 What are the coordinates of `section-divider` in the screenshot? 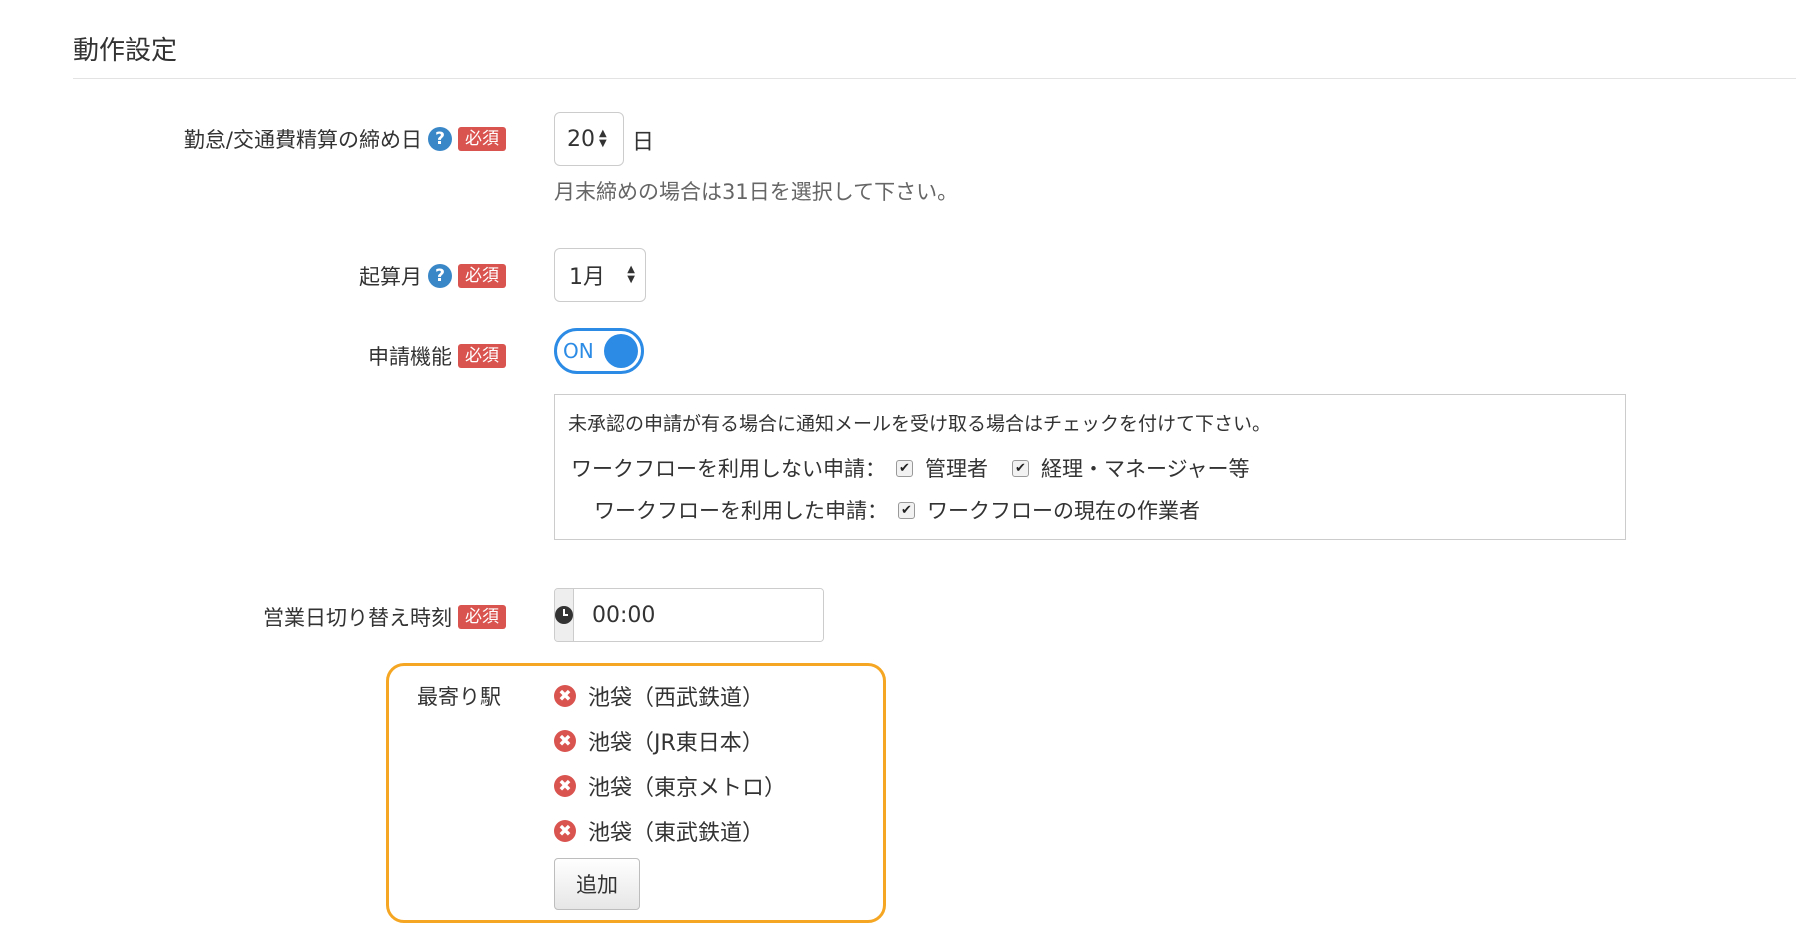 It's located at (934, 78).